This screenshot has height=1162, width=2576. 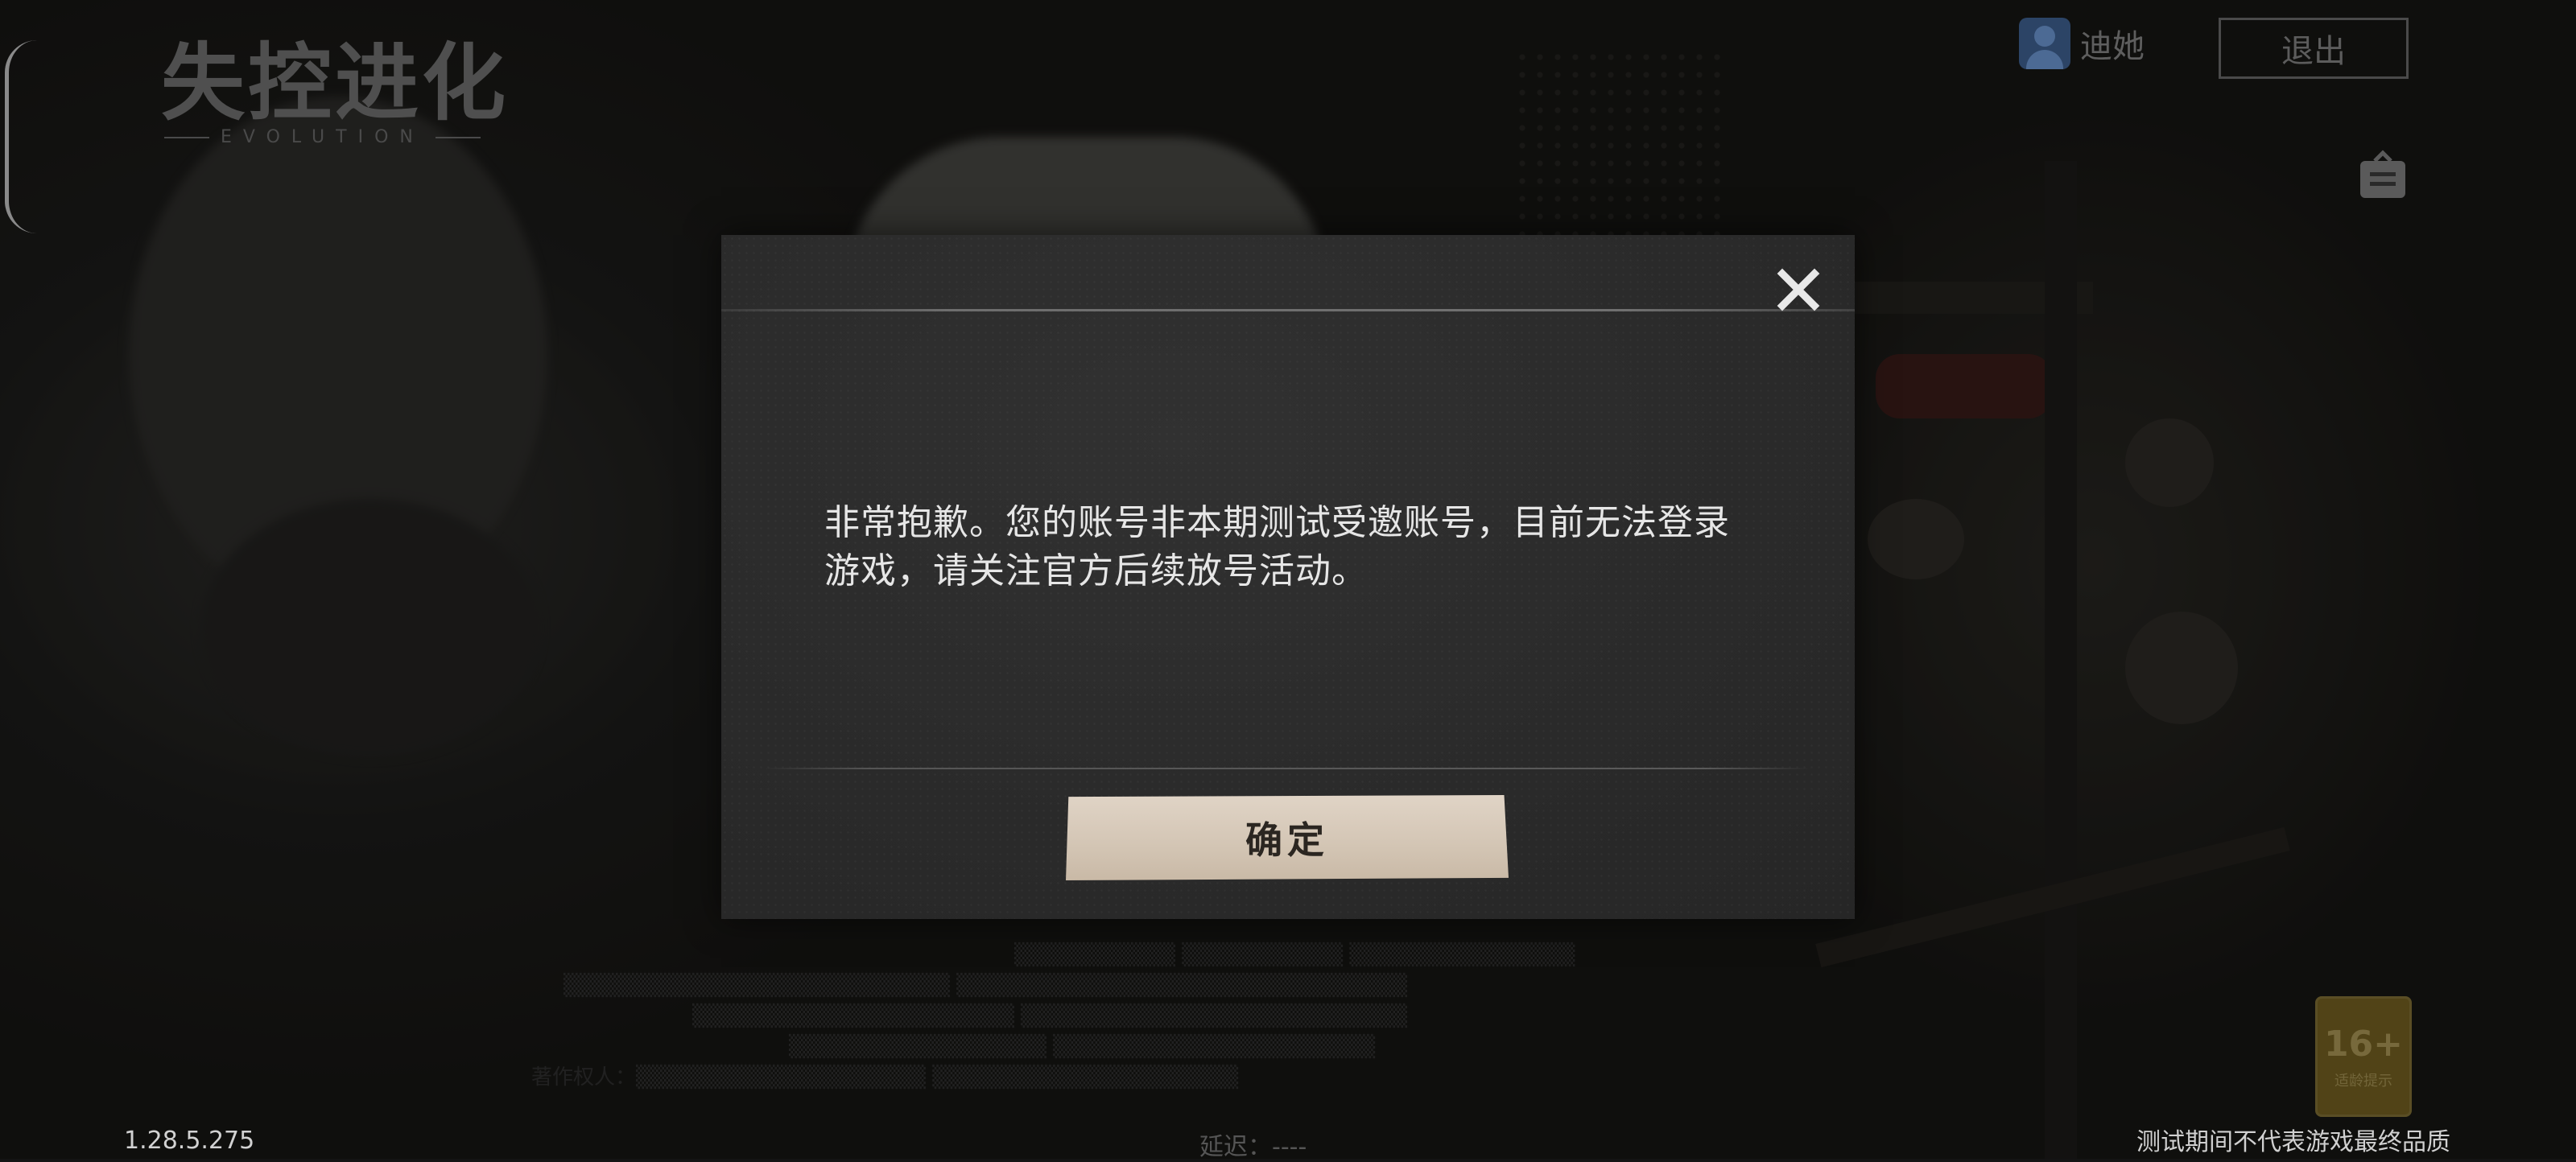 What do you see at coordinates (2112, 46) in the screenshot?
I see `username: 迪她` at bounding box center [2112, 46].